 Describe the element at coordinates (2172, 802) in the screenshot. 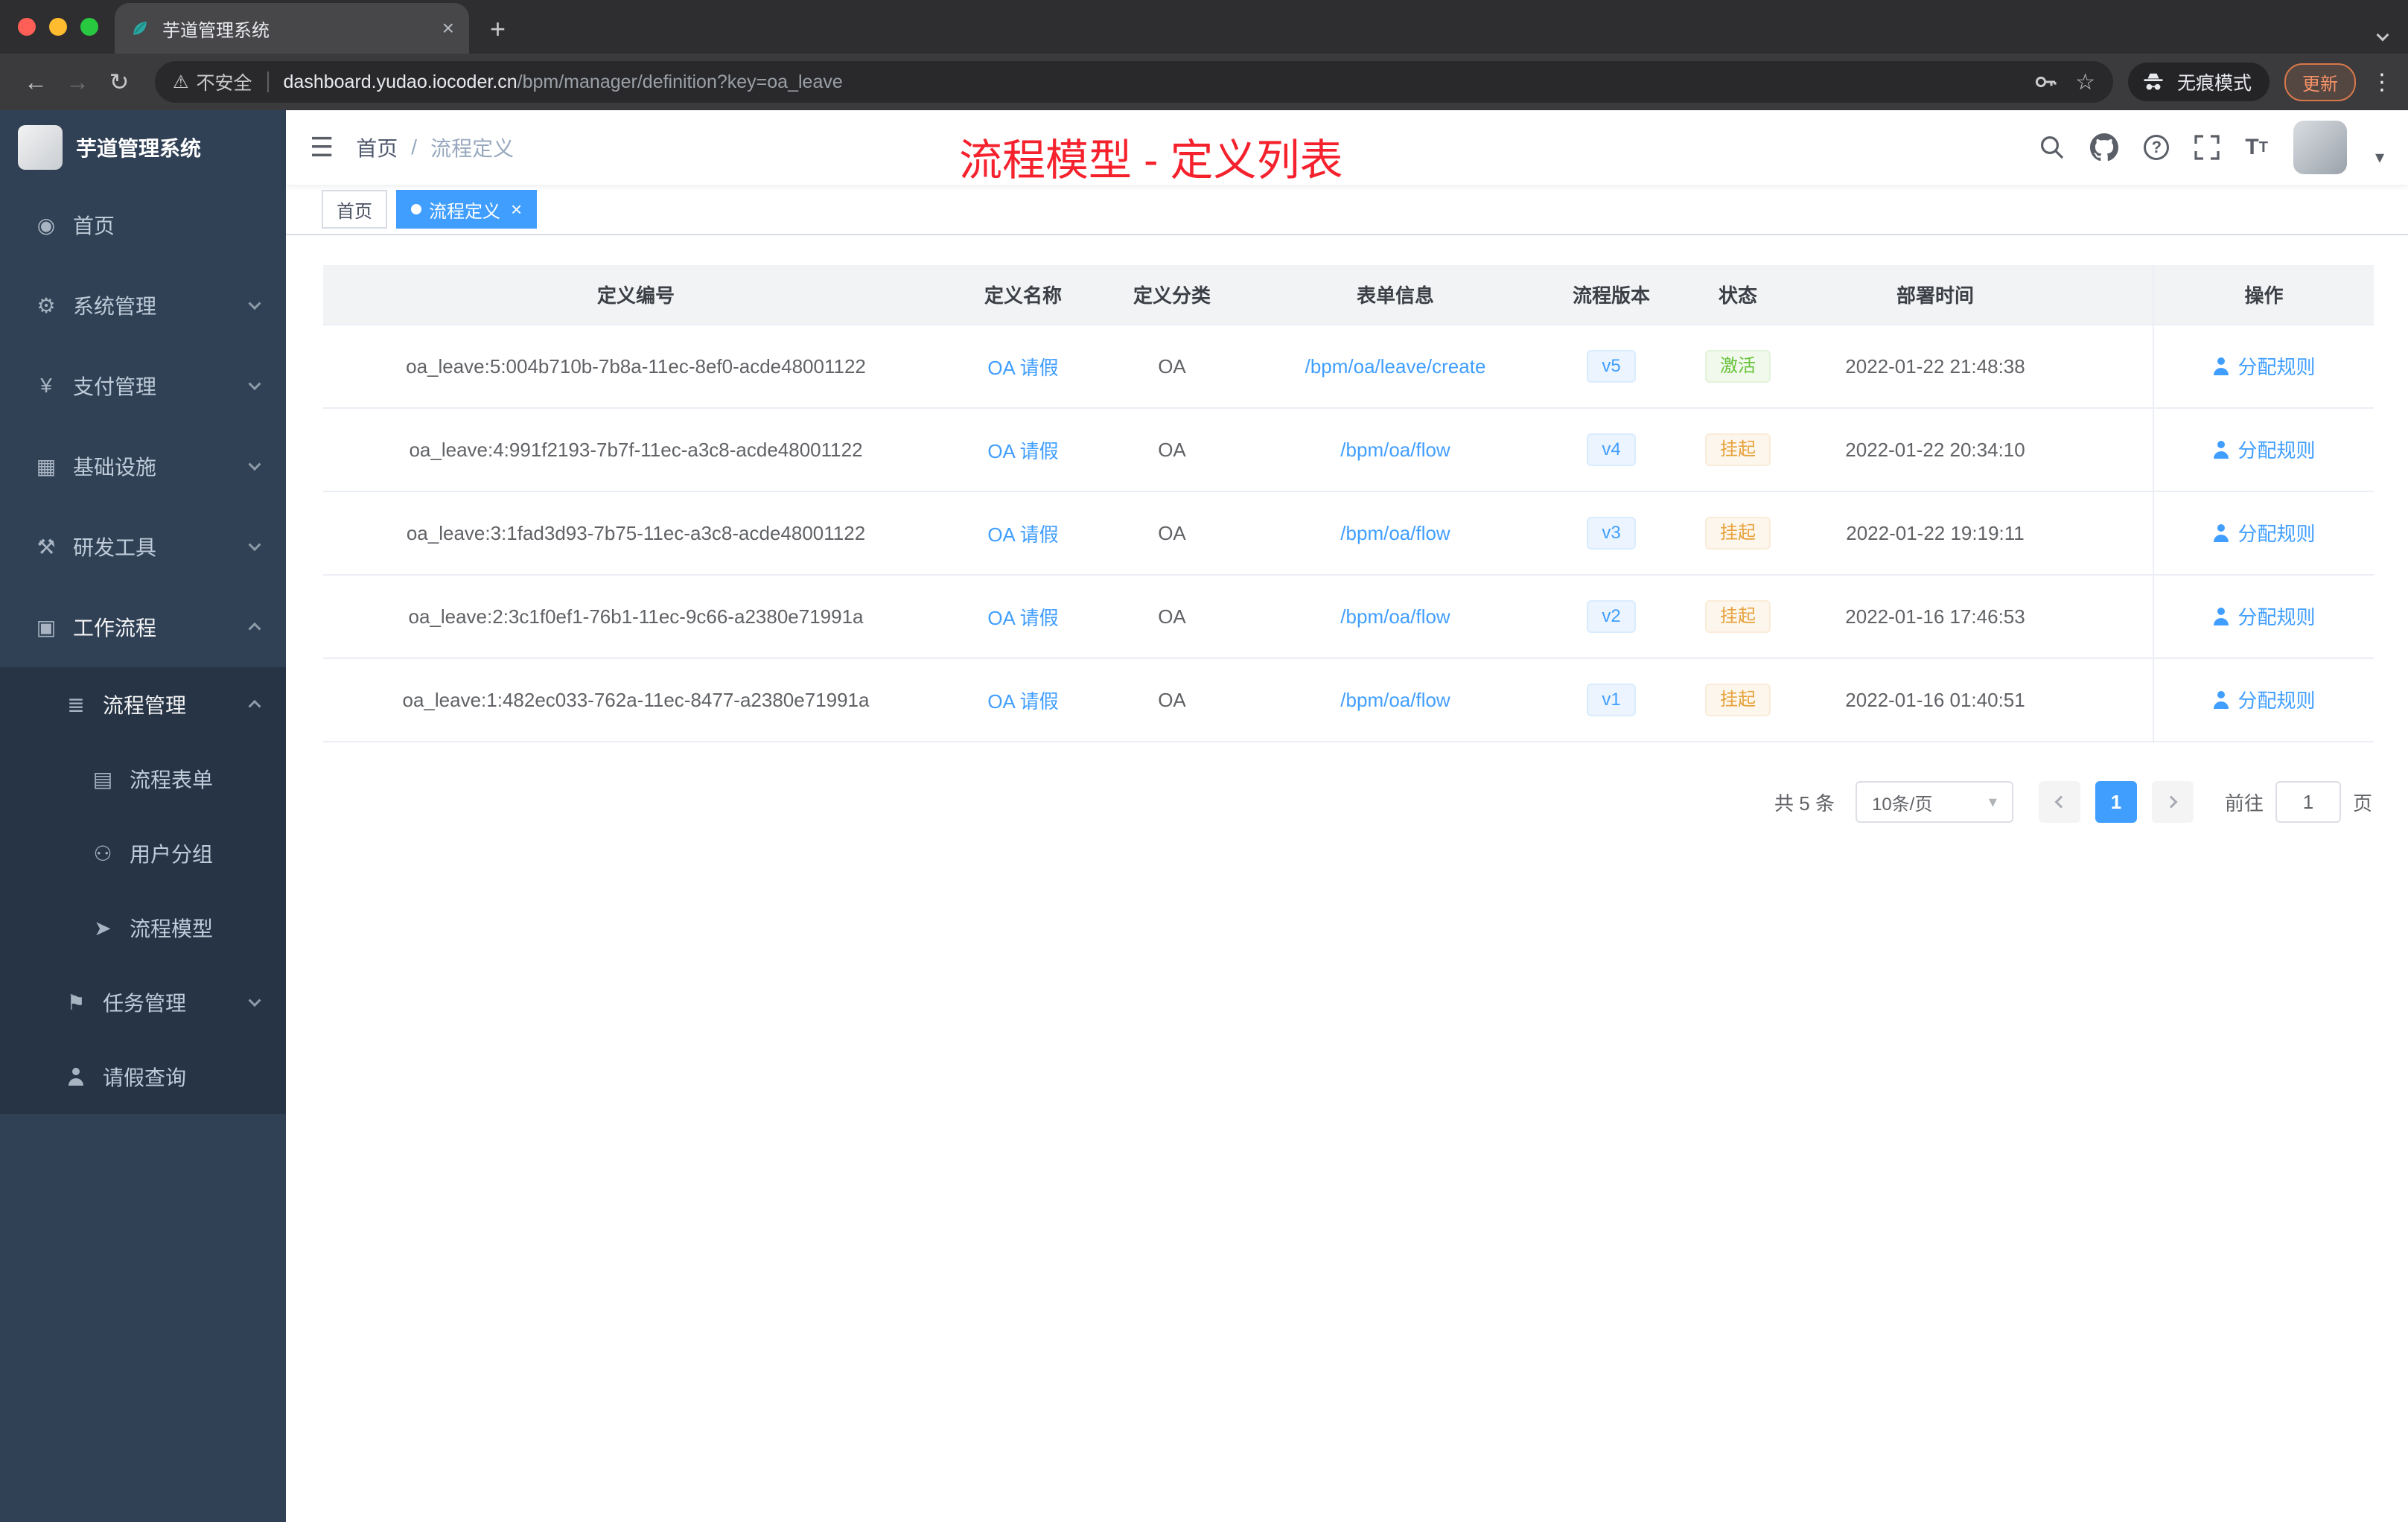

I see `next-page-button` at that location.